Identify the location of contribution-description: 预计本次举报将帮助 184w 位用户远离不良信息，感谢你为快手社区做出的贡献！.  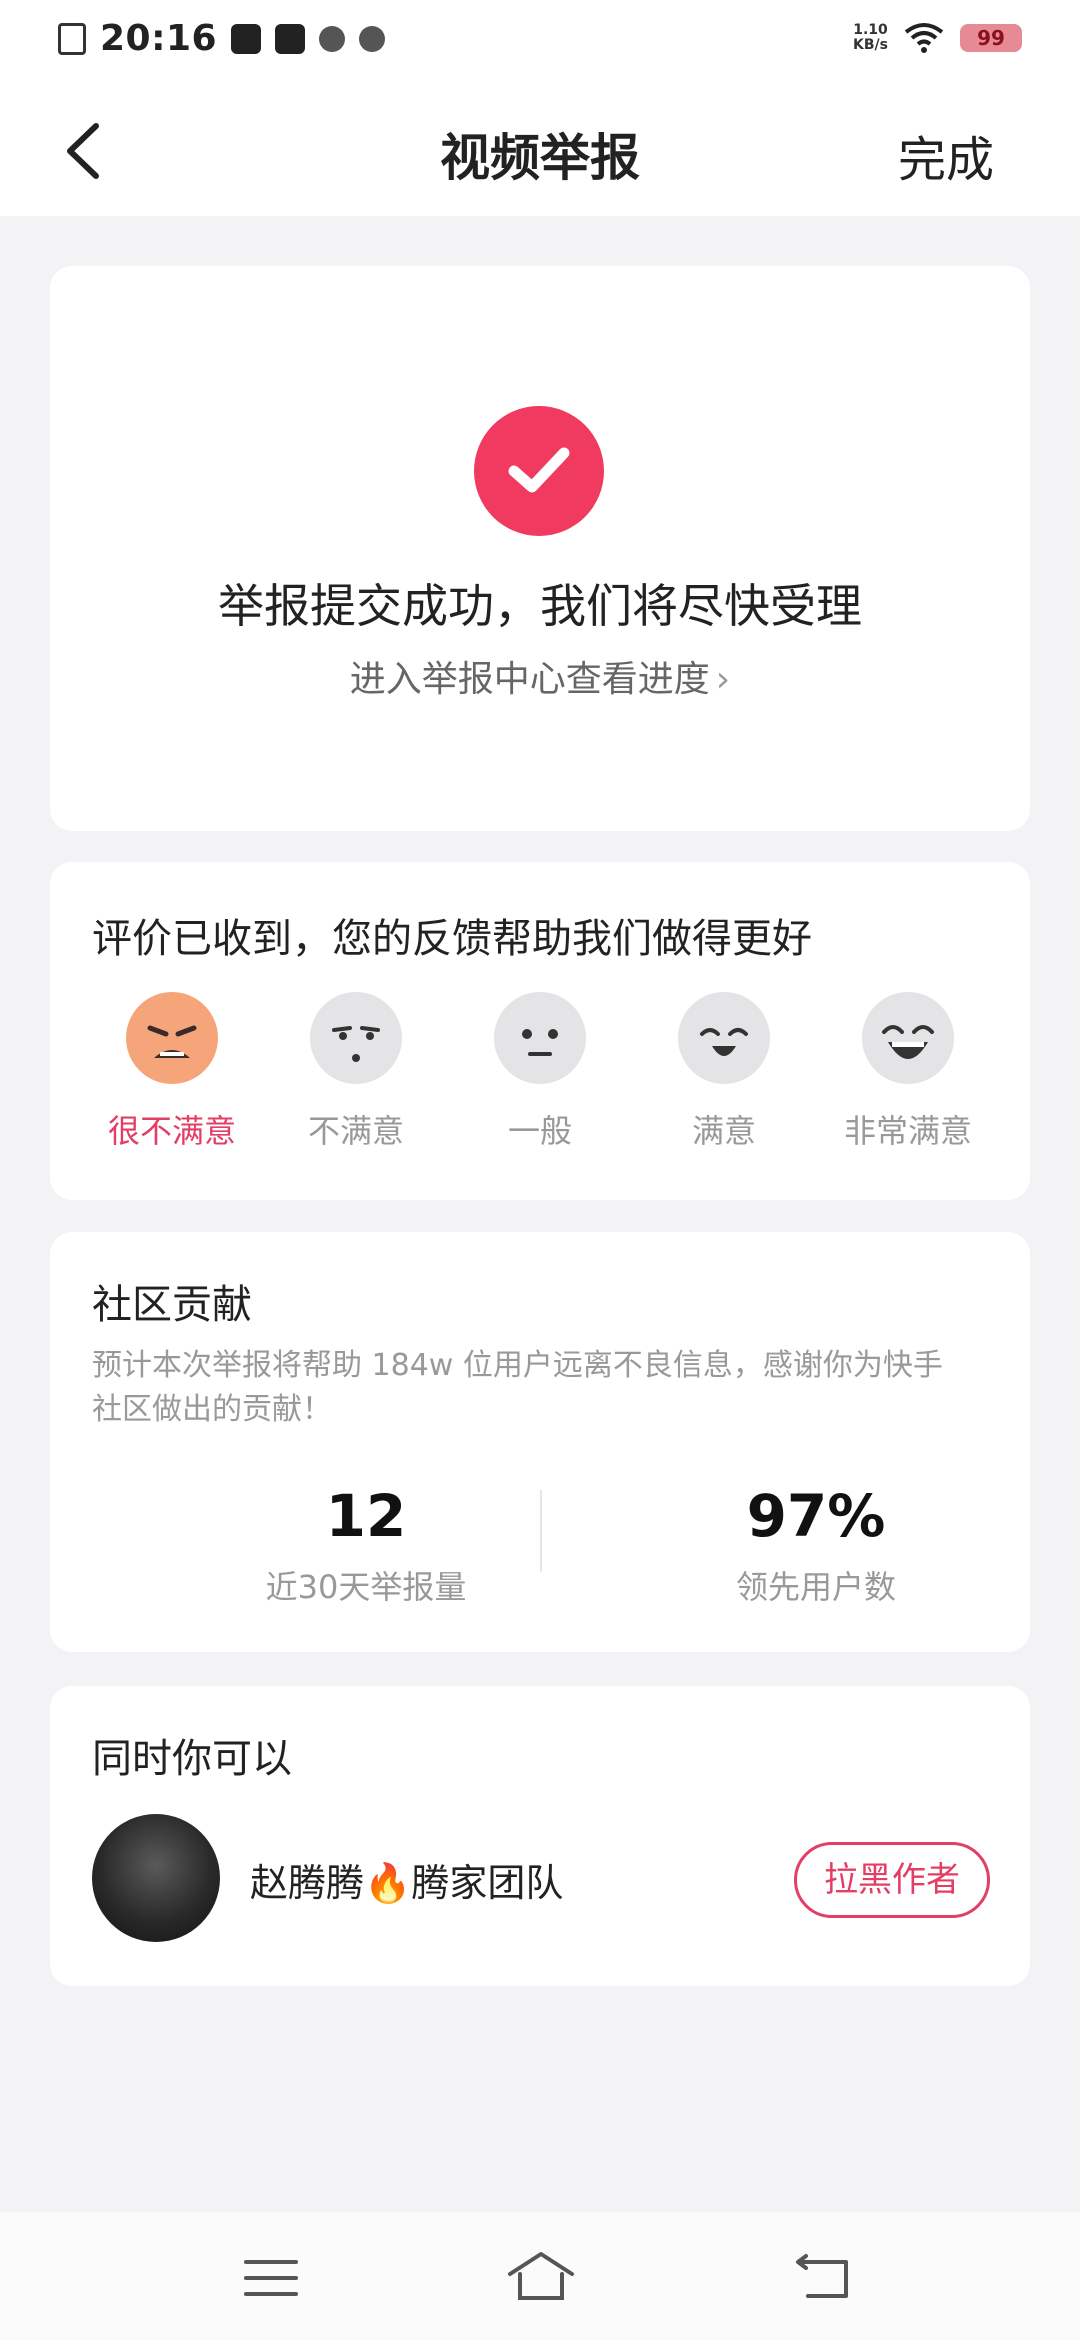
(517, 1387).